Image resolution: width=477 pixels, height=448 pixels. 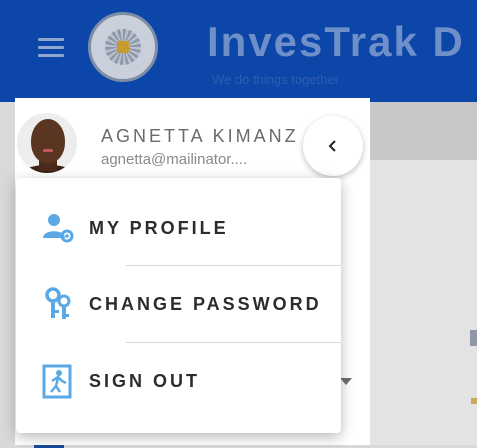 I want to click on app-title: InvesTrak D, so click(x=336, y=41).